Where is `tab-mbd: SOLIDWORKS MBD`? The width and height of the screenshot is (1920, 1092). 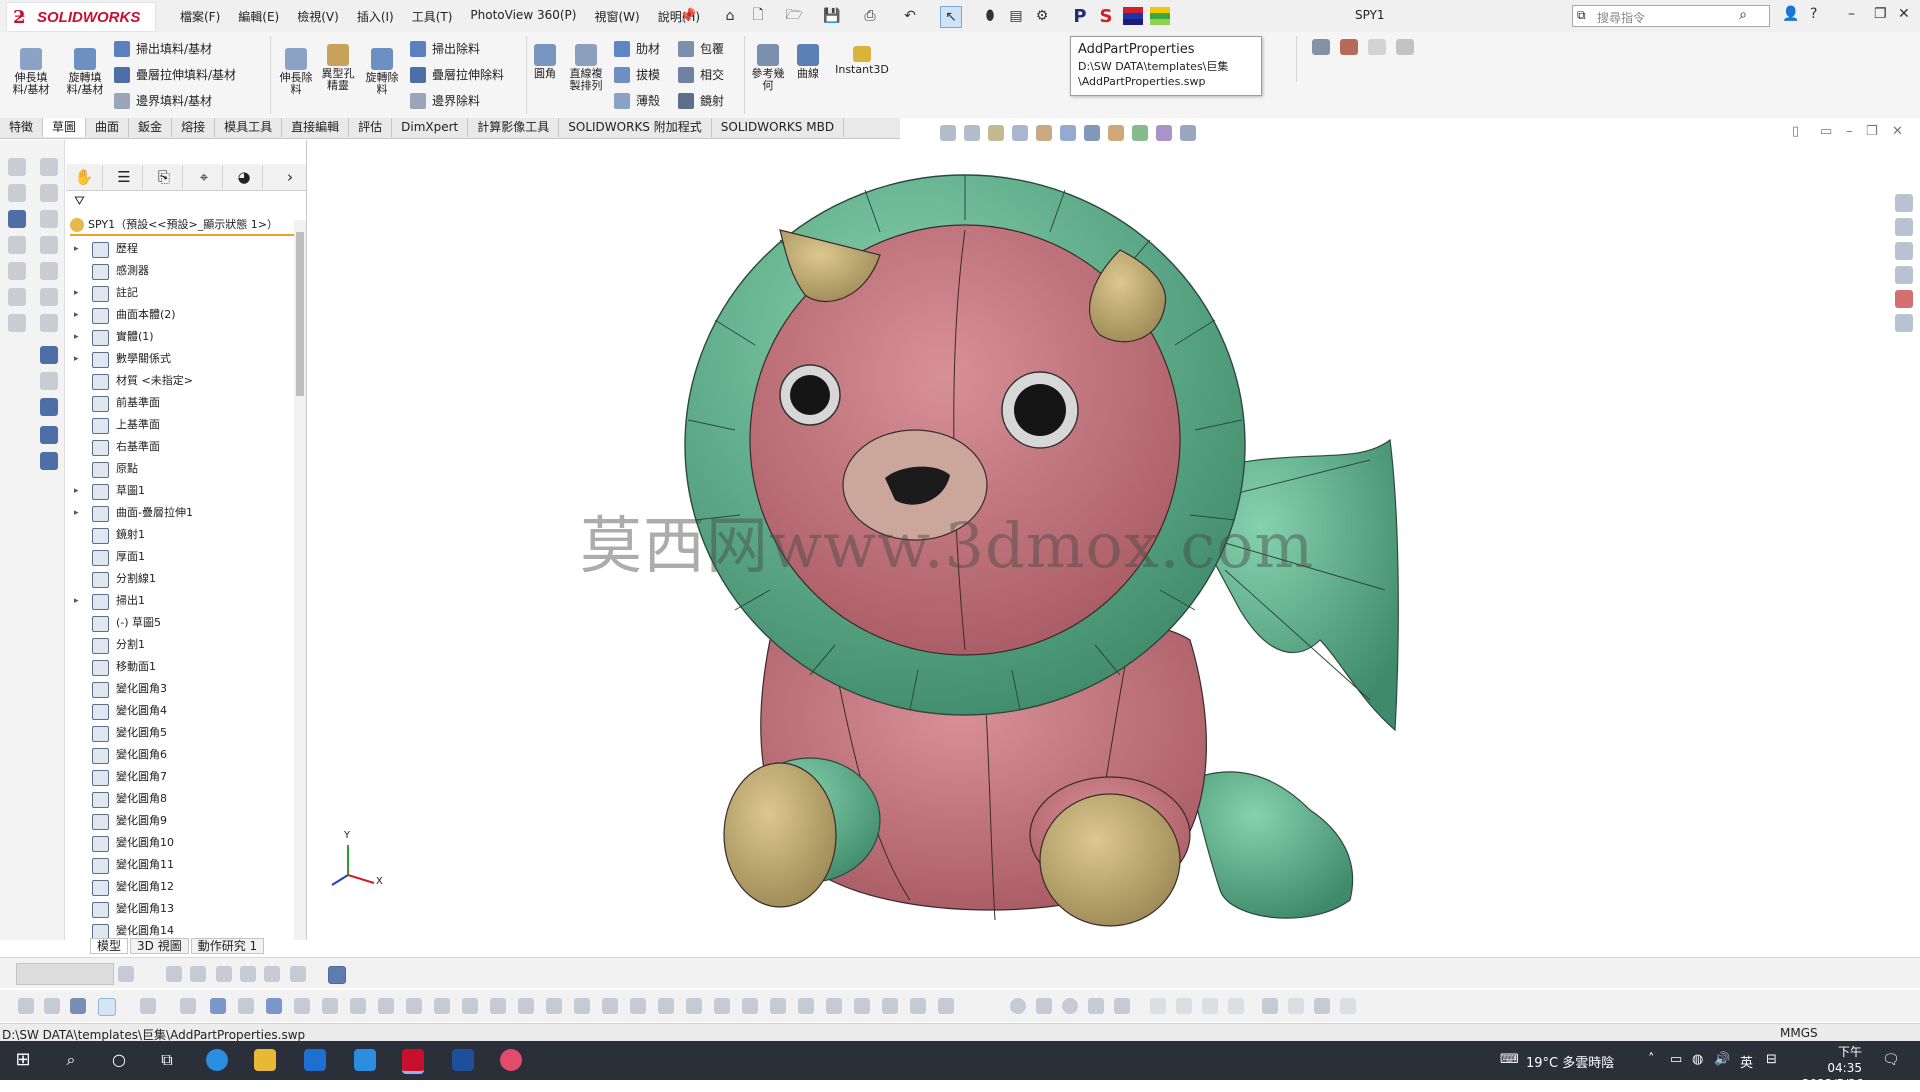
tab-mbd: SOLIDWORKS MBD is located at coordinates (778, 127).